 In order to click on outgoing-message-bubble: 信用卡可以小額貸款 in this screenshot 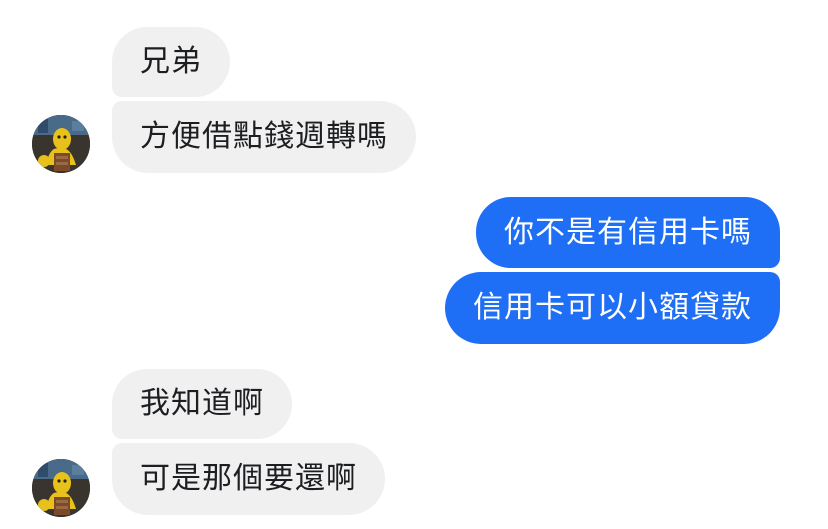, I will do `click(612, 308)`.